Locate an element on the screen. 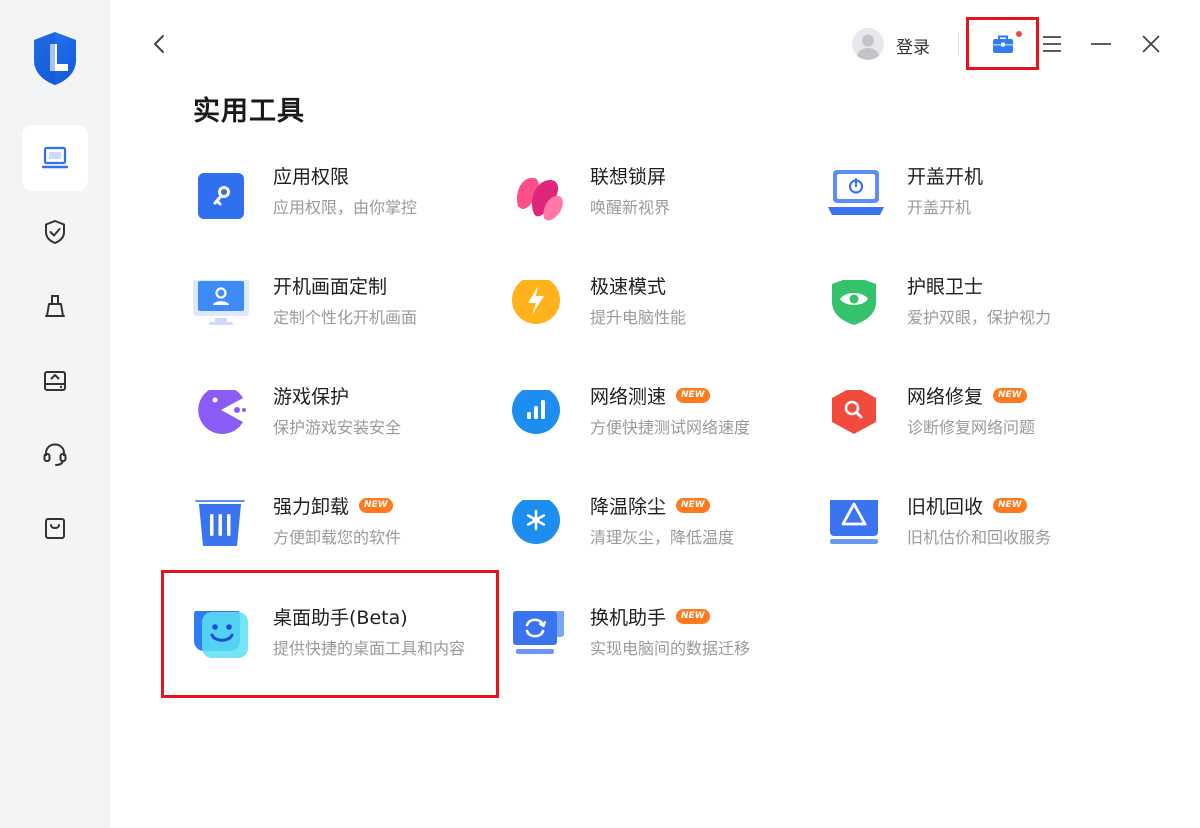  tool-name: 护眼卫士 is located at coordinates (945, 287).